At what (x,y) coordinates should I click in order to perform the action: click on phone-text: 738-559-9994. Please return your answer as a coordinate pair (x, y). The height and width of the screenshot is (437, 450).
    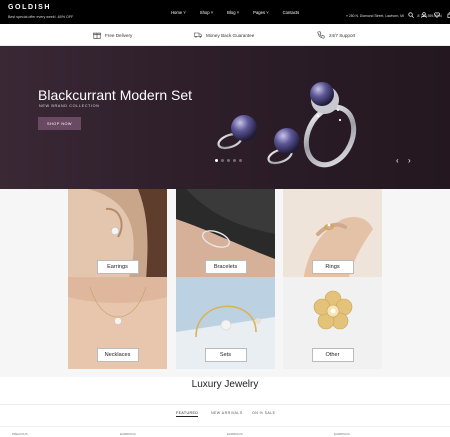
    Looking at the image, I should click on (431, 16).